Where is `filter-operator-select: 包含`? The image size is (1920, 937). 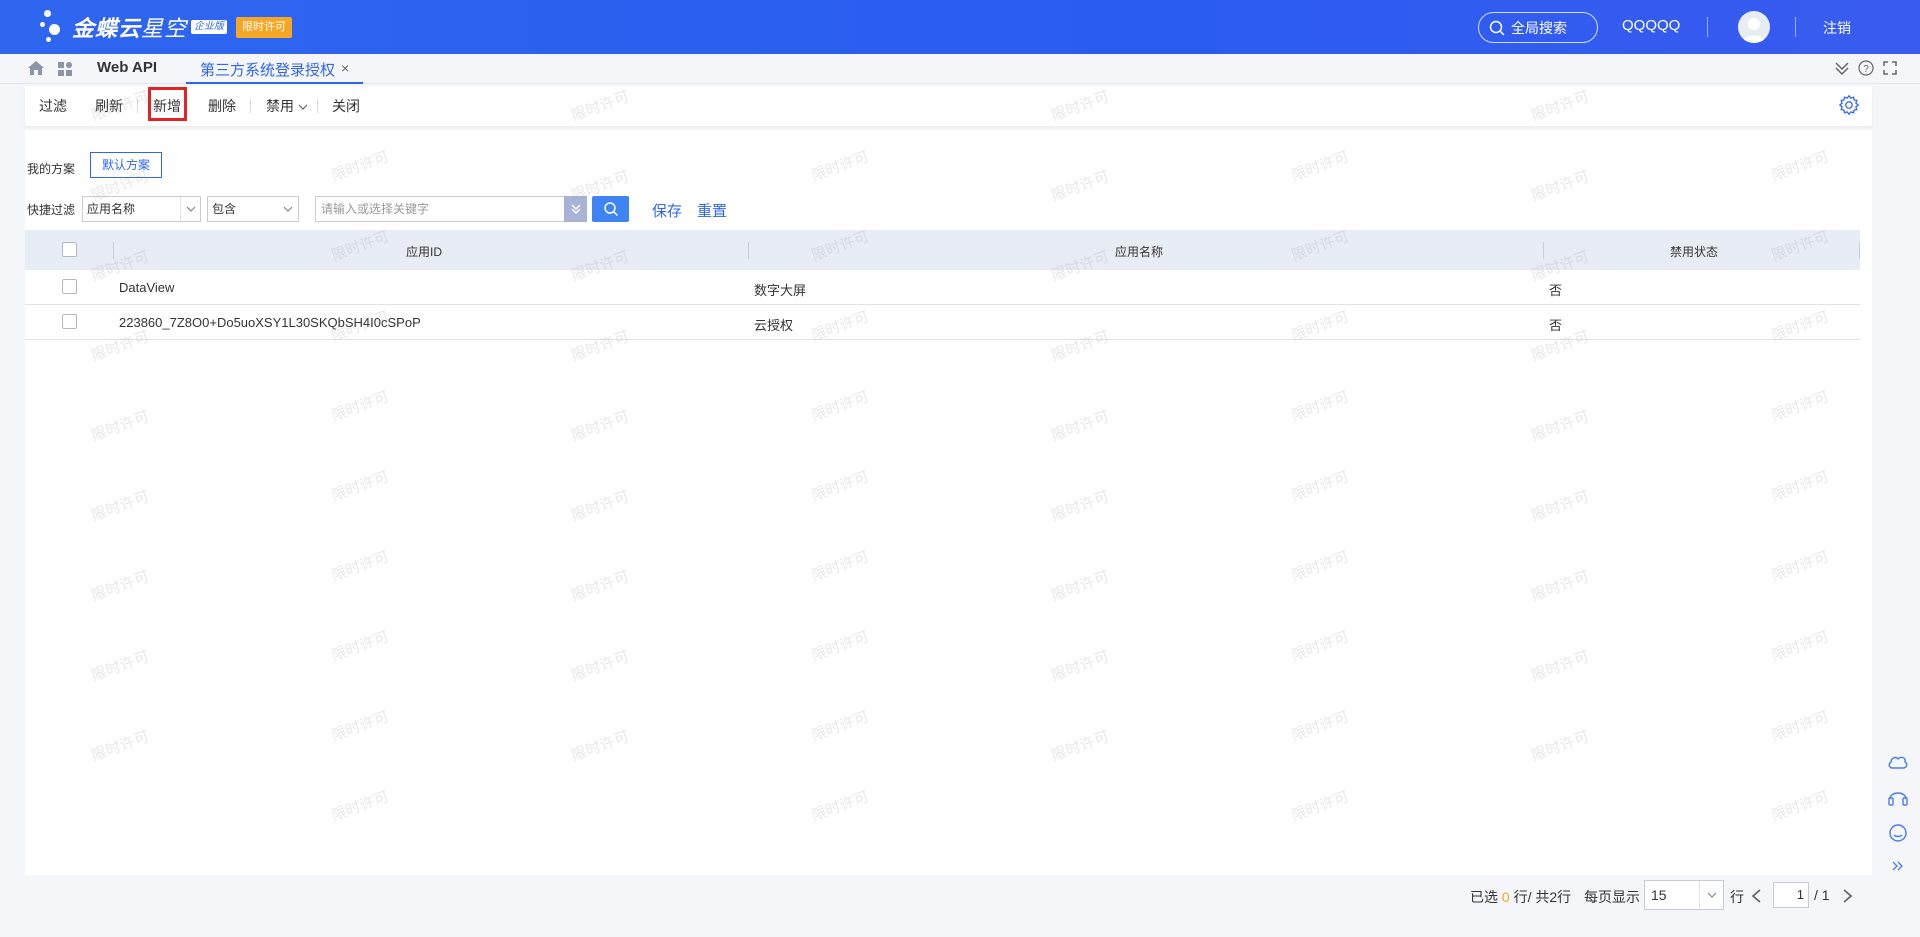
filter-operator-select: 包含 is located at coordinates (253, 209).